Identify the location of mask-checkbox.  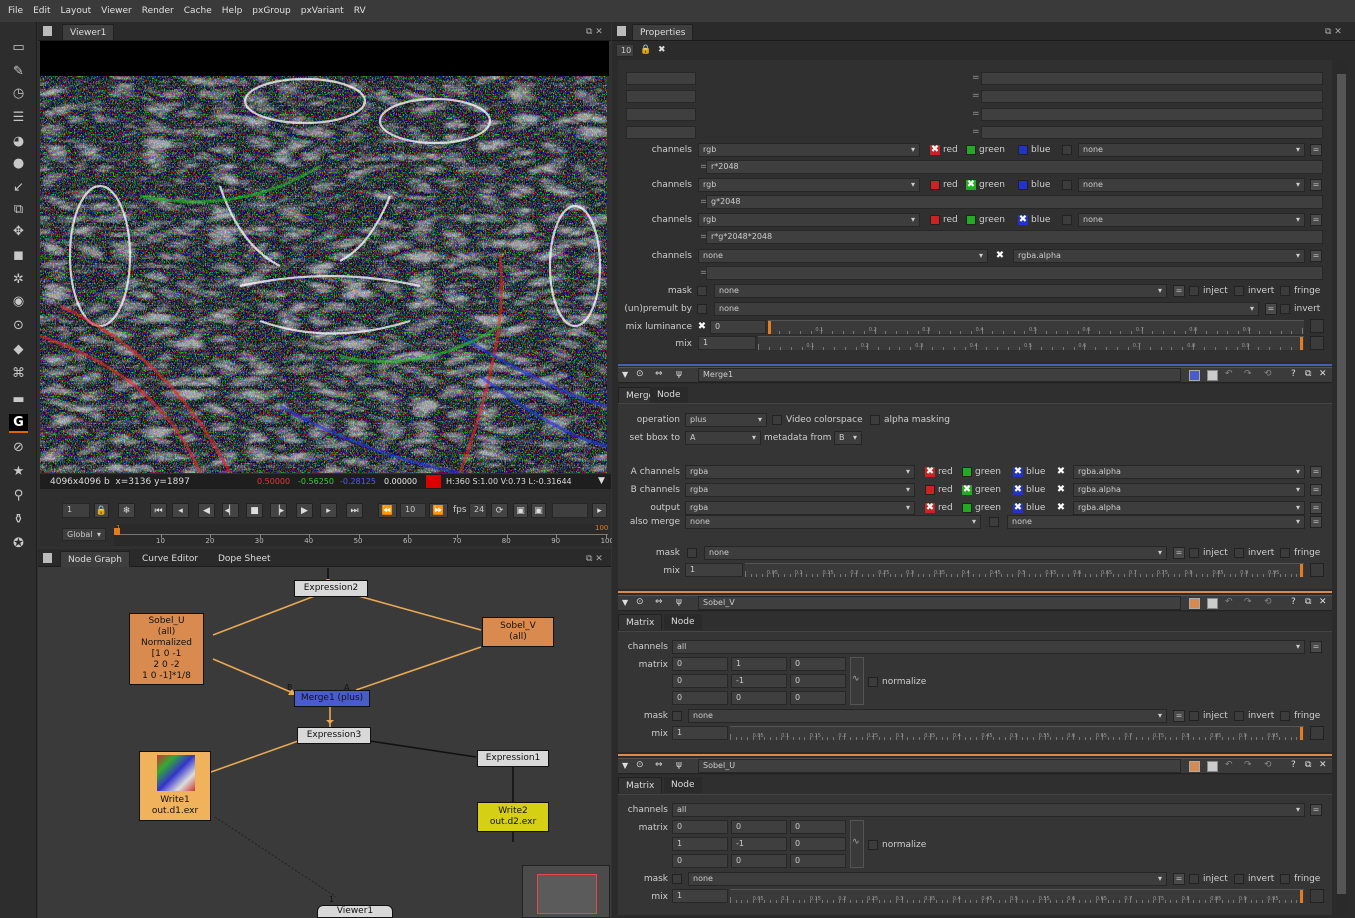
(702, 291).